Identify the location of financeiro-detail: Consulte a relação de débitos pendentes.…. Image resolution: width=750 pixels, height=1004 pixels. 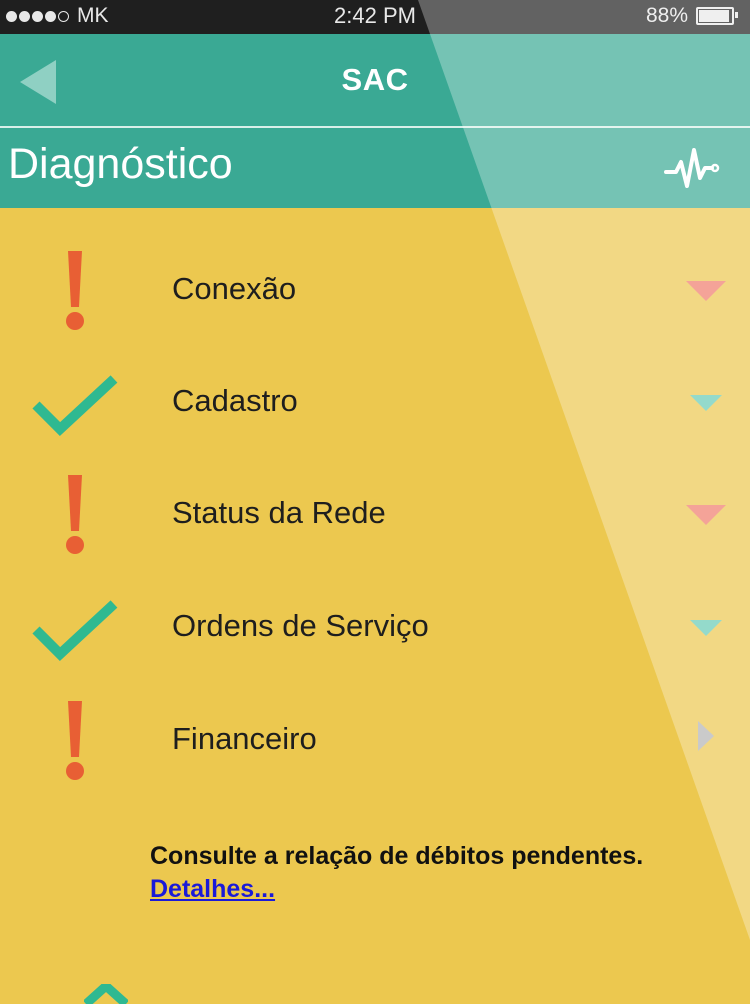
(396, 873).